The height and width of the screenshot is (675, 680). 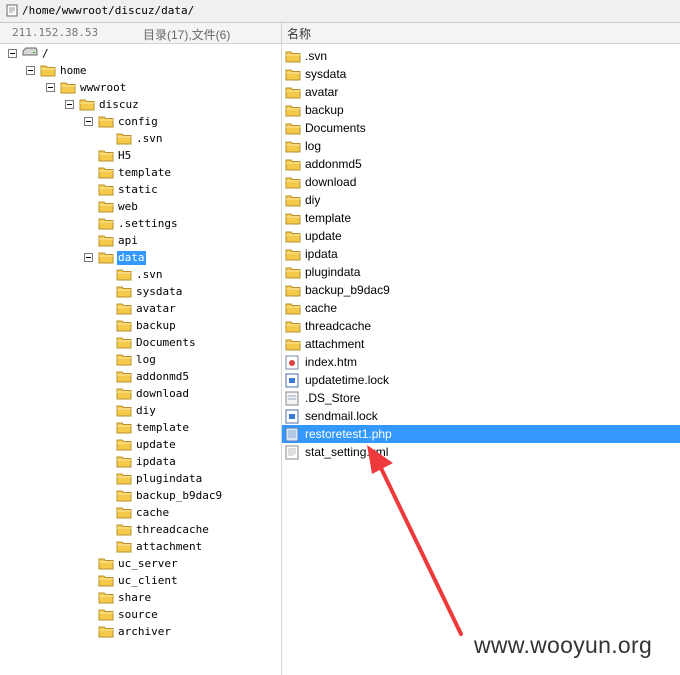 I want to click on tree-node-label: sysdata, so click(x=159, y=292).